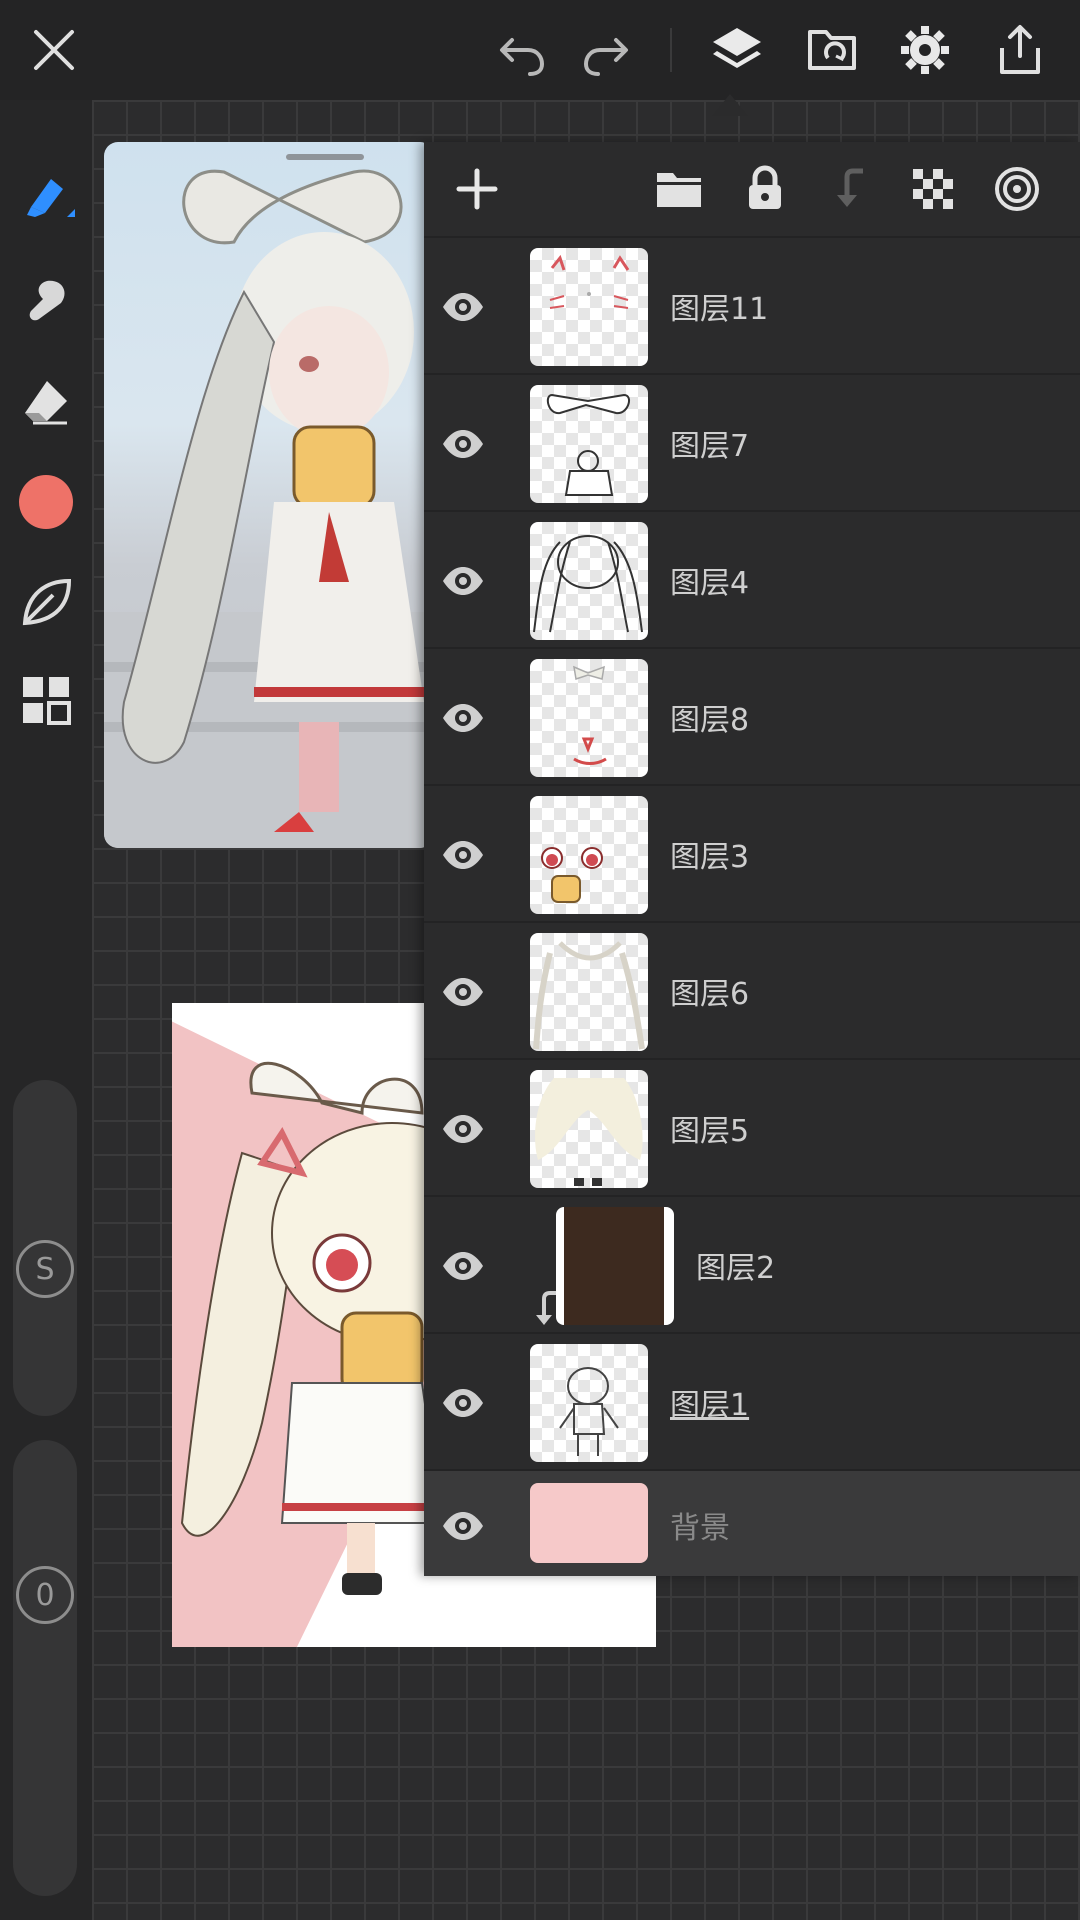 The image size is (1080, 1920). Describe the element at coordinates (46, 602) in the screenshot. I see `leaf-icon` at that location.